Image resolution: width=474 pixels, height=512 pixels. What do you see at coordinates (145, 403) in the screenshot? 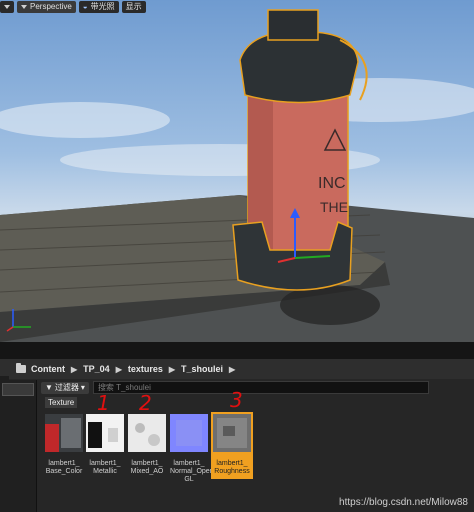
I see `annotation-number: 2` at bounding box center [145, 403].